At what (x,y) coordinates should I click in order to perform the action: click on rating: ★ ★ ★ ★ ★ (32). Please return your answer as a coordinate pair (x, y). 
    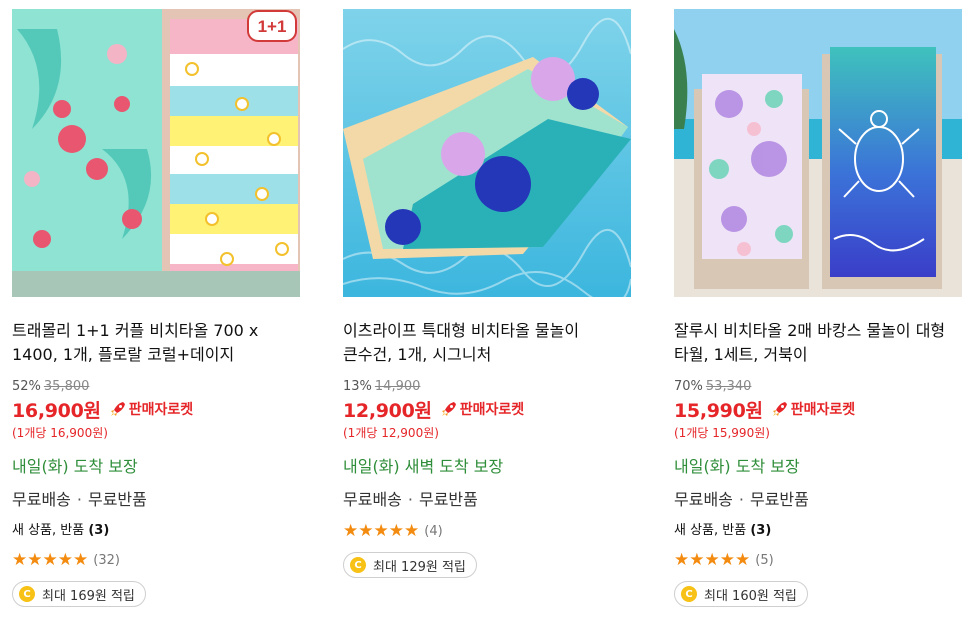
    Looking at the image, I should click on (156, 560).